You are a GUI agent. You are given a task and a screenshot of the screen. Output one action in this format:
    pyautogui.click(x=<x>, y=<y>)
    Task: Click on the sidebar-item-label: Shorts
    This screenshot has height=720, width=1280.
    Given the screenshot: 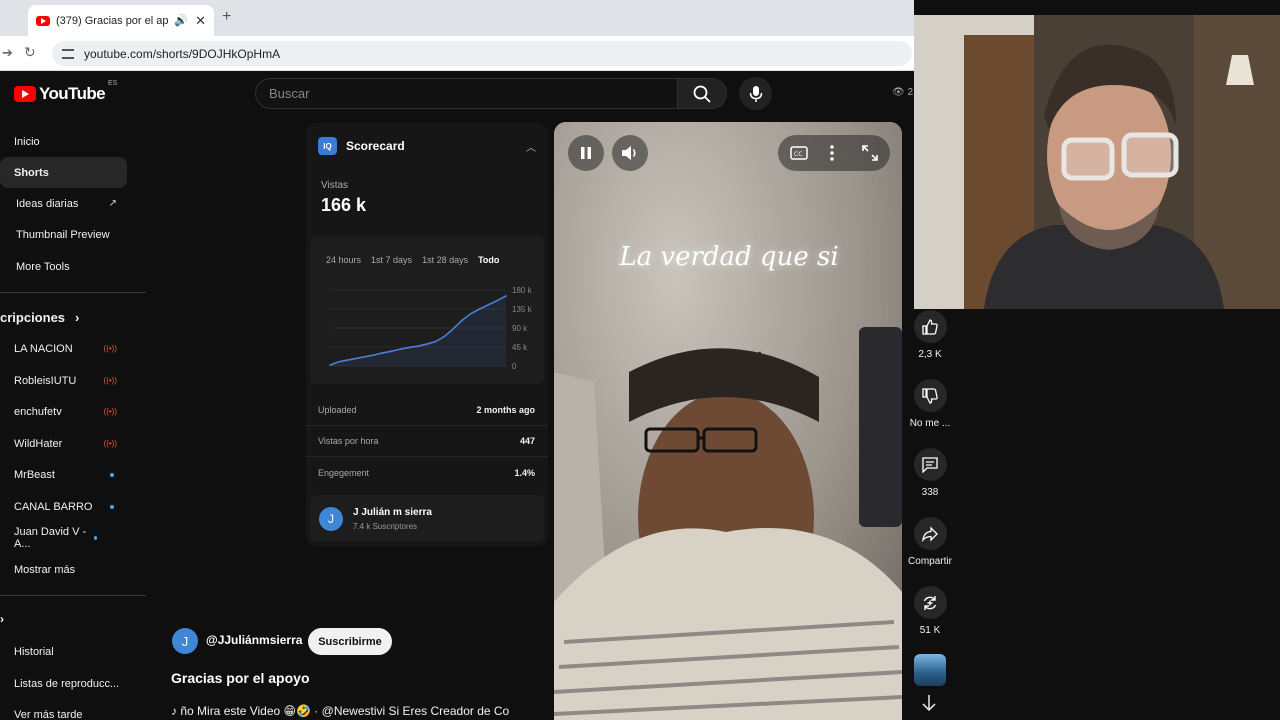 What is the action you would take?
    pyautogui.click(x=31, y=172)
    